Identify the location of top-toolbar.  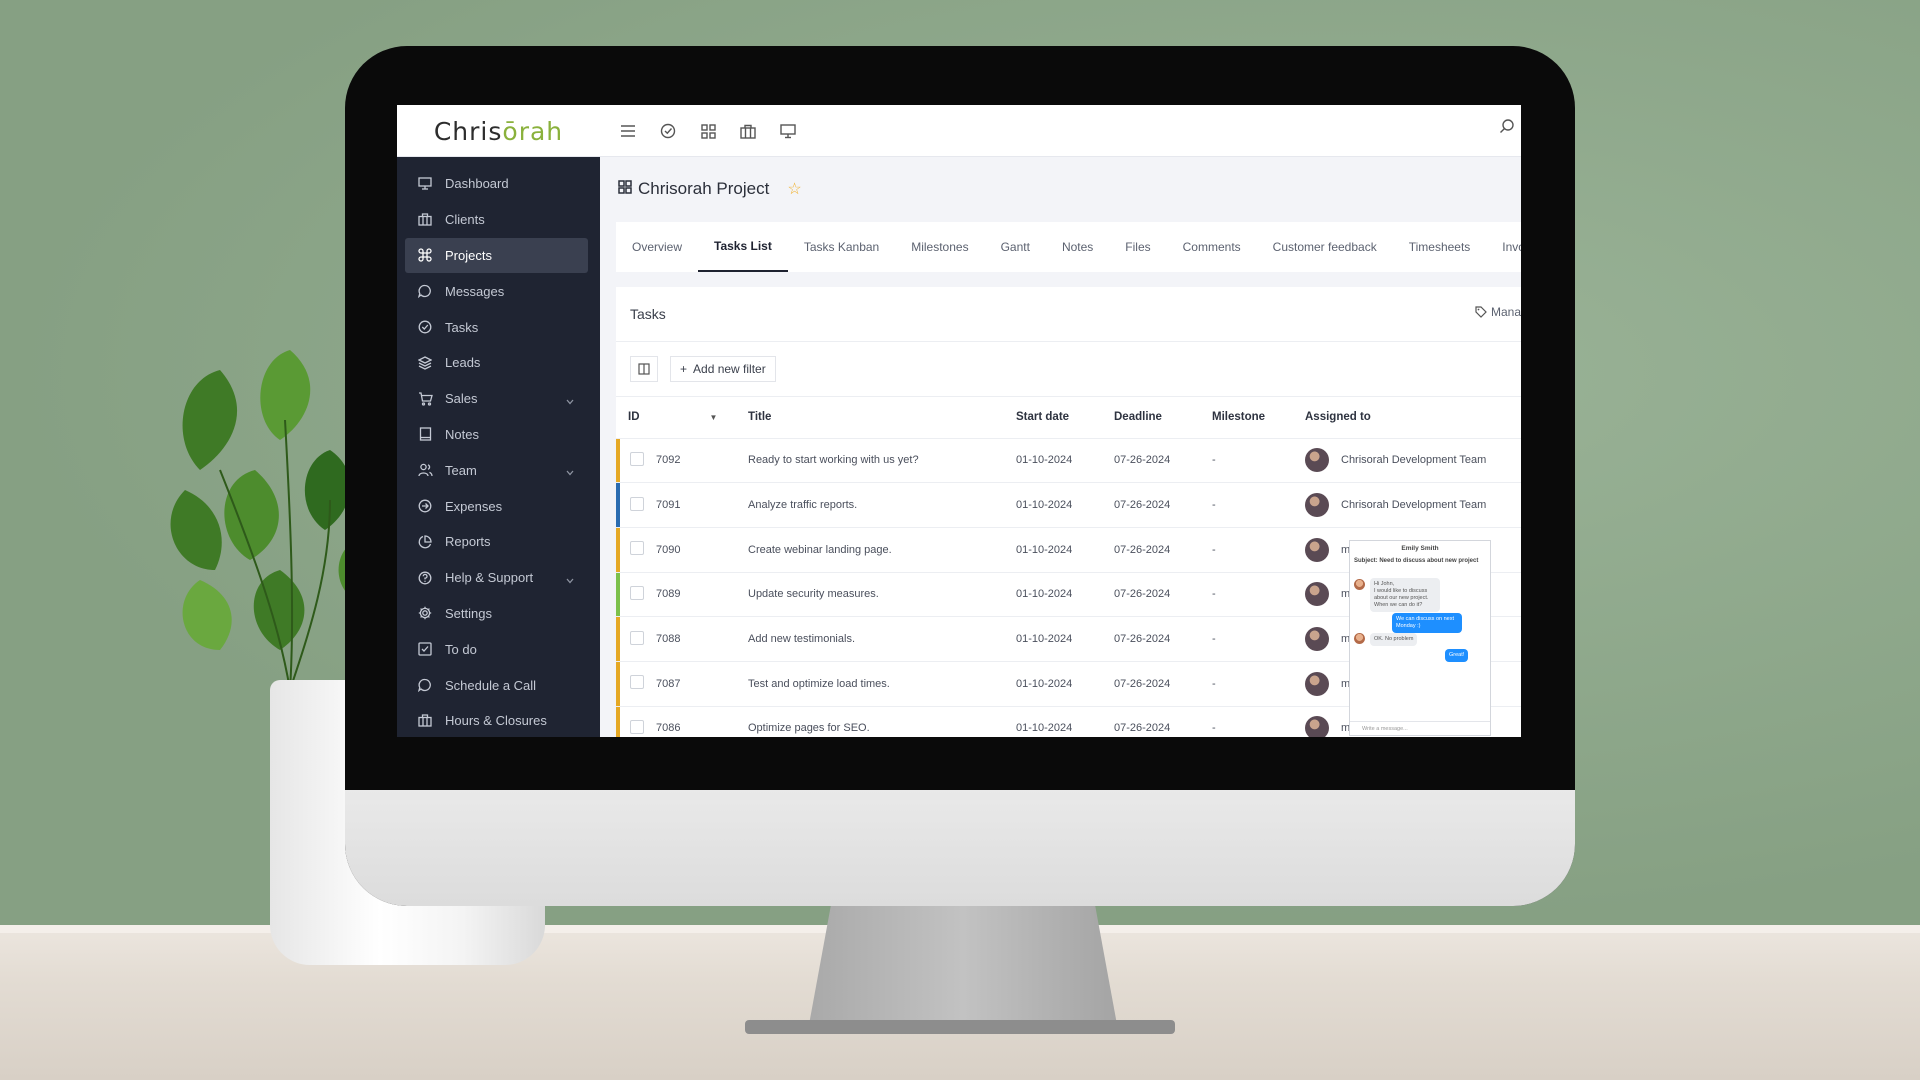
(708, 131).